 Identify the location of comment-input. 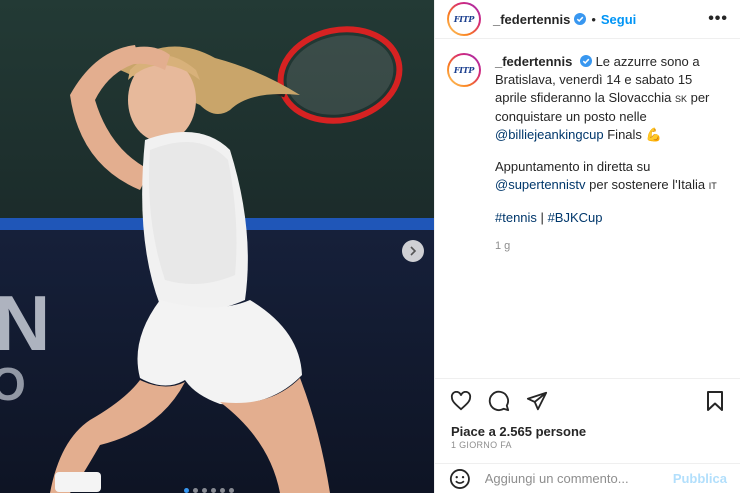
(578, 478).